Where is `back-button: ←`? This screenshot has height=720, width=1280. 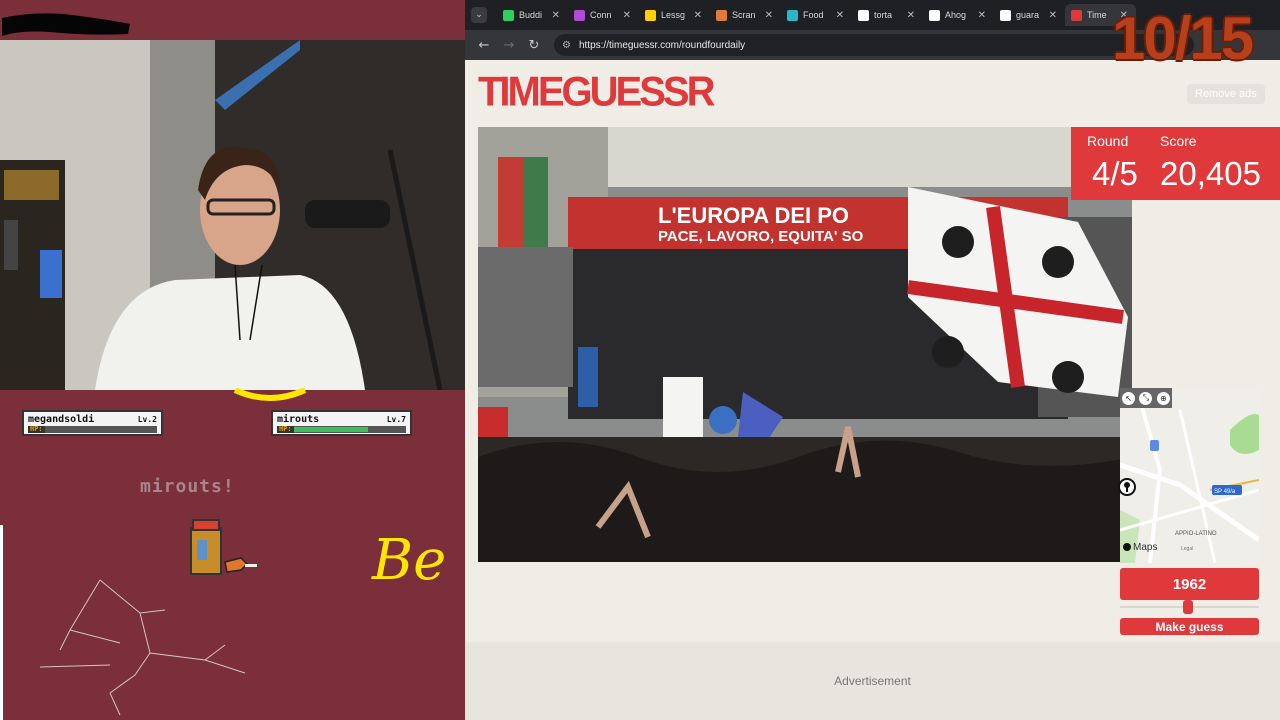 back-button: ← is located at coordinates (484, 45).